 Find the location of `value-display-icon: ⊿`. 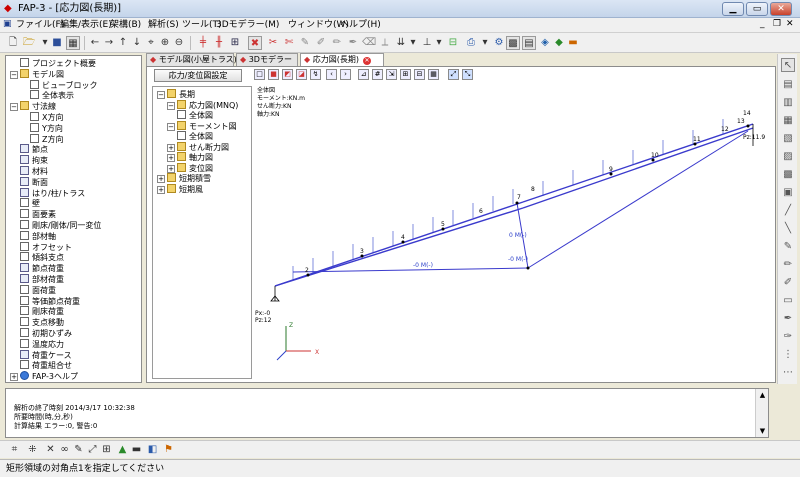

value-display-icon: ⊿ is located at coordinates (363, 74).